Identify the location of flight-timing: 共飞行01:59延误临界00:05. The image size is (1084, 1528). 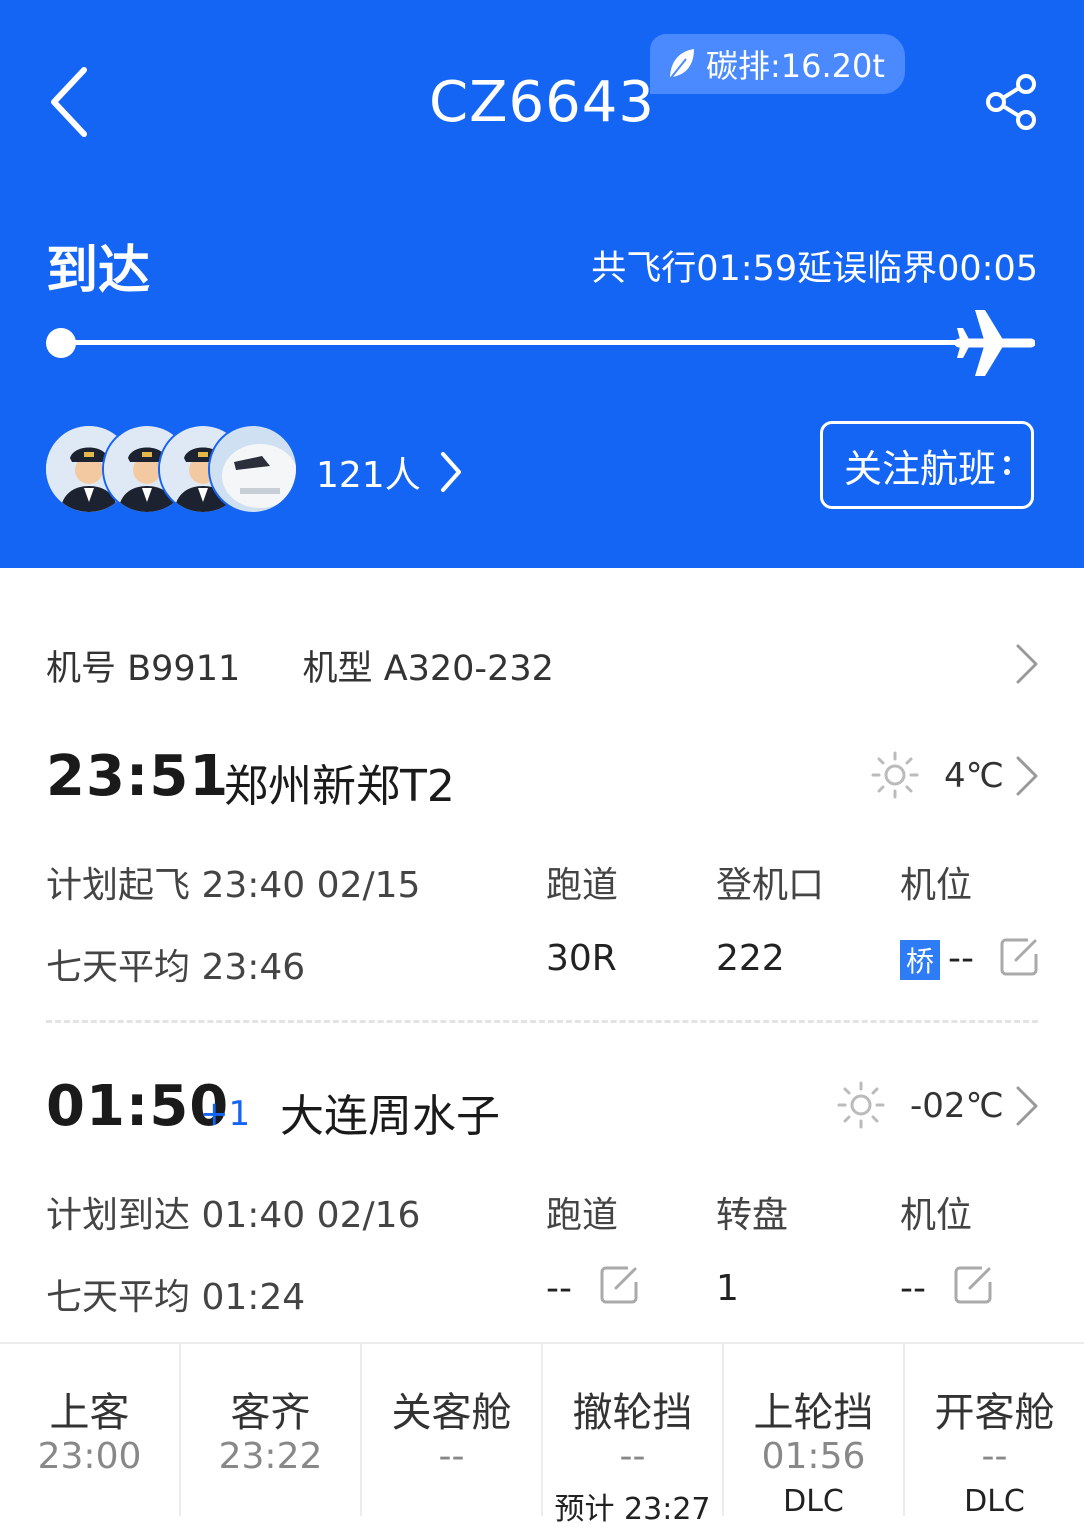
(814, 269).